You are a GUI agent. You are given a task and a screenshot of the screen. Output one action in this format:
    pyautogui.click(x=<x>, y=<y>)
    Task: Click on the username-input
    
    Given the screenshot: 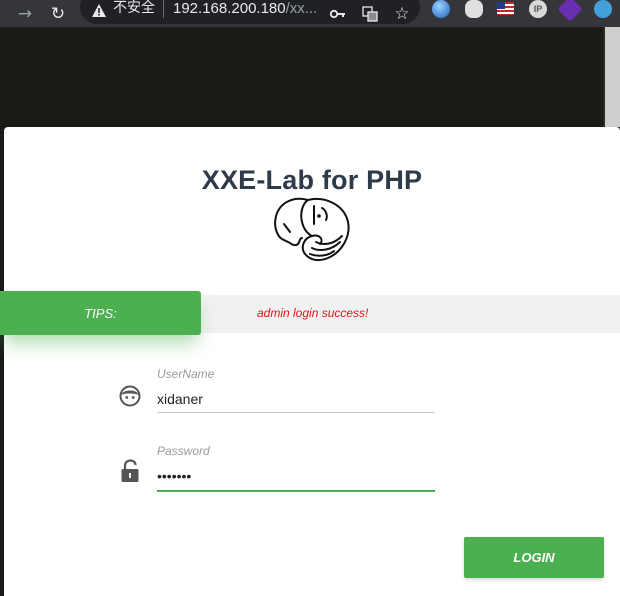 What is the action you would take?
    pyautogui.click(x=296, y=399)
    